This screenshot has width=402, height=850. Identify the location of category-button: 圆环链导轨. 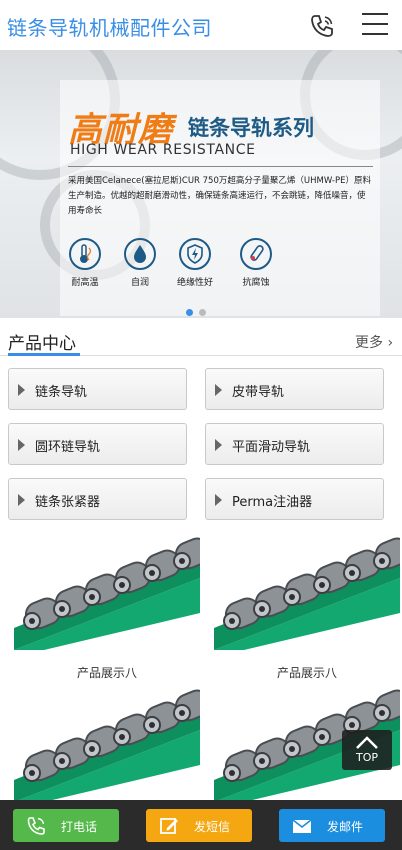
(97, 444).